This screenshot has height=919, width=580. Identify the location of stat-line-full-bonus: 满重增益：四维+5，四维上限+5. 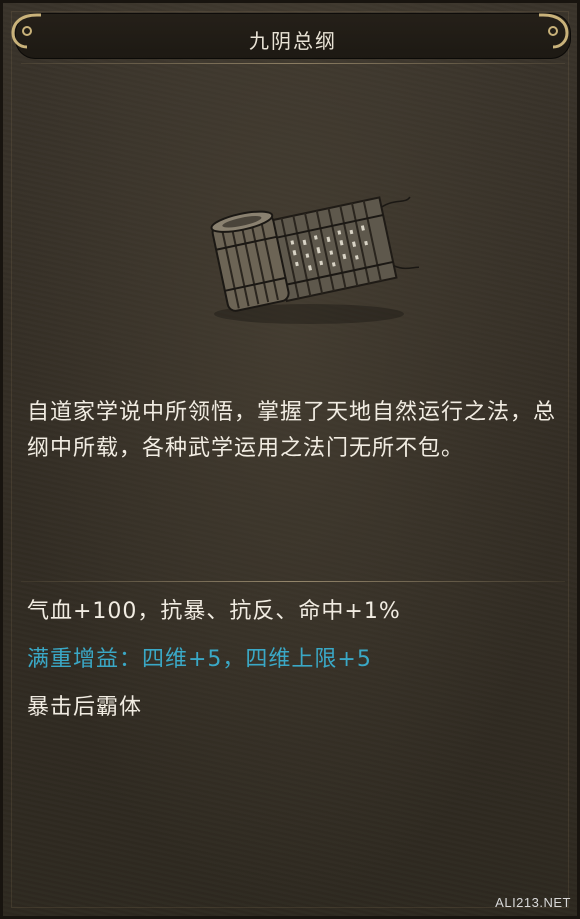
(199, 659).